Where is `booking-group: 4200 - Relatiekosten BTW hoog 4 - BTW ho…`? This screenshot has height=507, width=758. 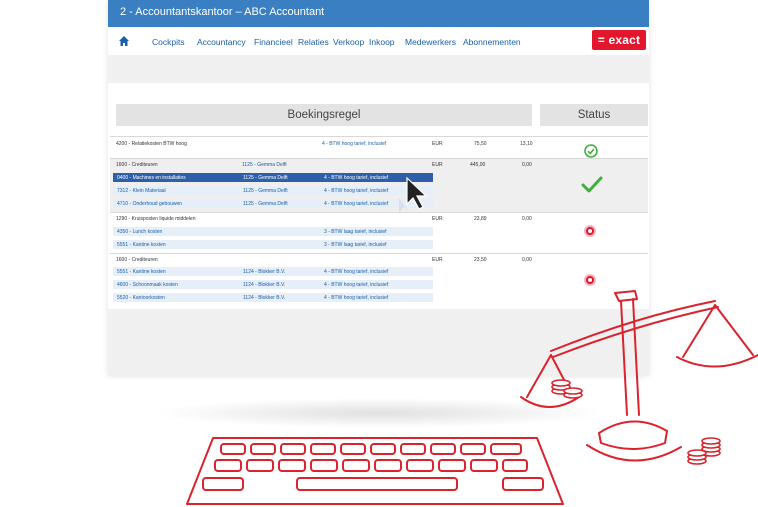
booking-group: 4200 - Relatiekosten BTW hoog 4 - BTW ho… is located at coordinates (379, 147).